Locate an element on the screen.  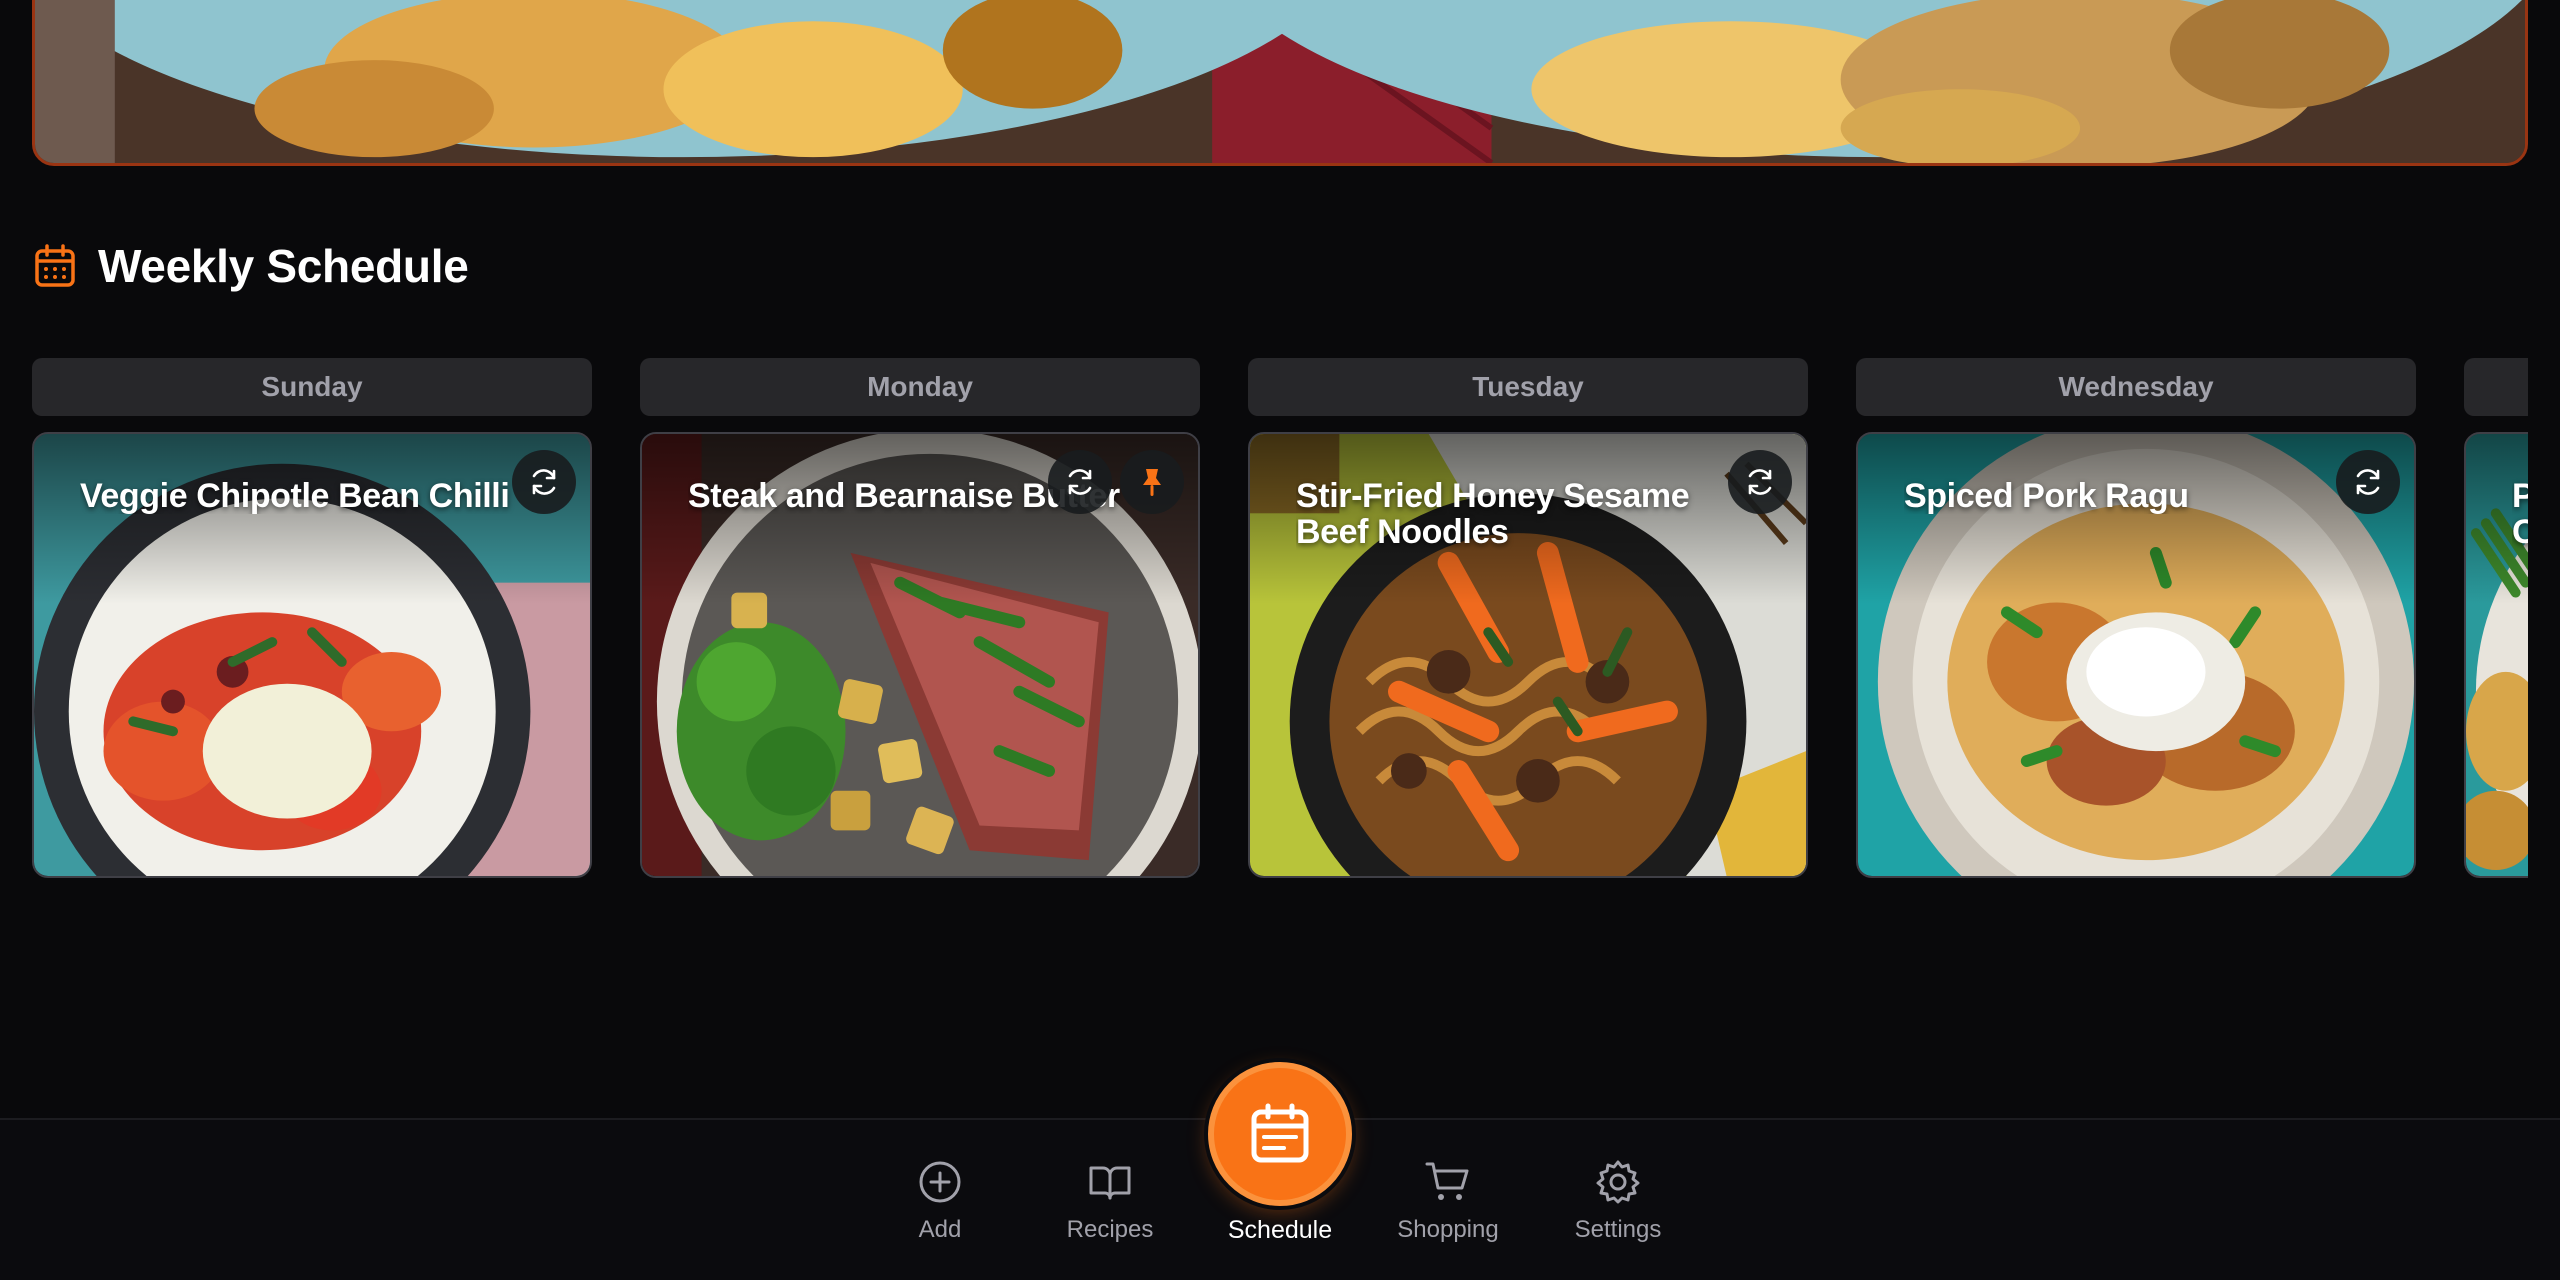
day-label-next is located at coordinates (2496, 387).